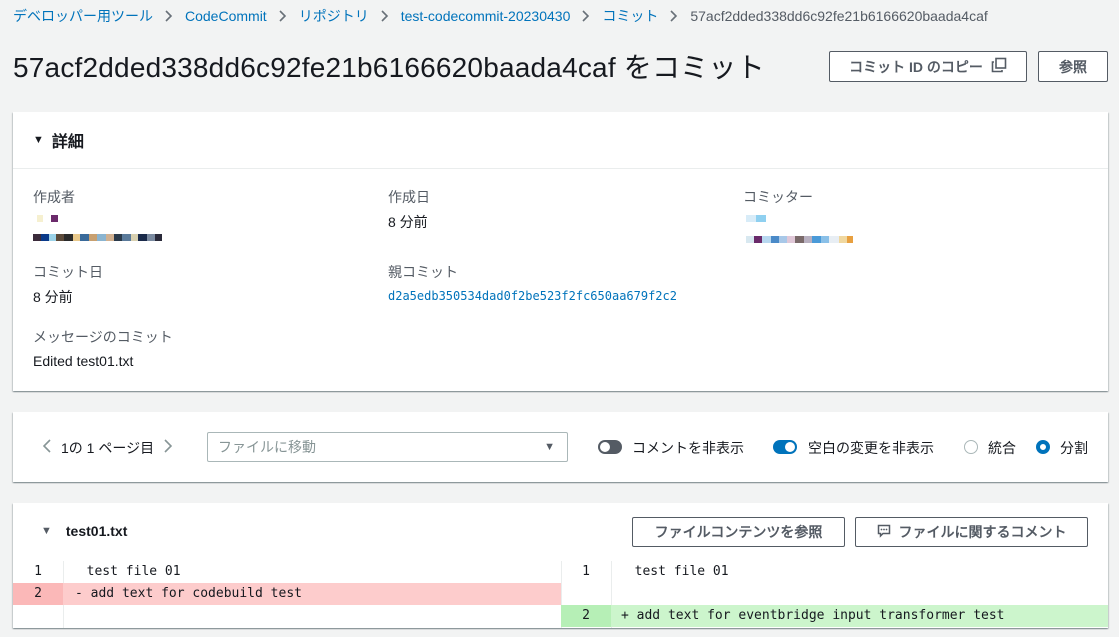  Describe the element at coordinates (1043, 447) in the screenshot. I see `split-view-radio` at that location.